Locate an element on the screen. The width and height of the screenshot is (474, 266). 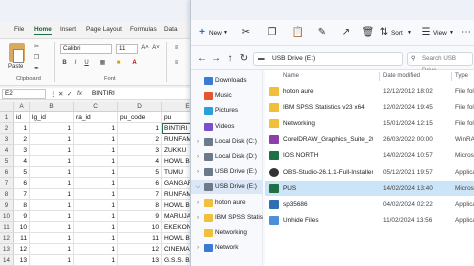
nav-item: › Network is located at coordinates (227, 248).